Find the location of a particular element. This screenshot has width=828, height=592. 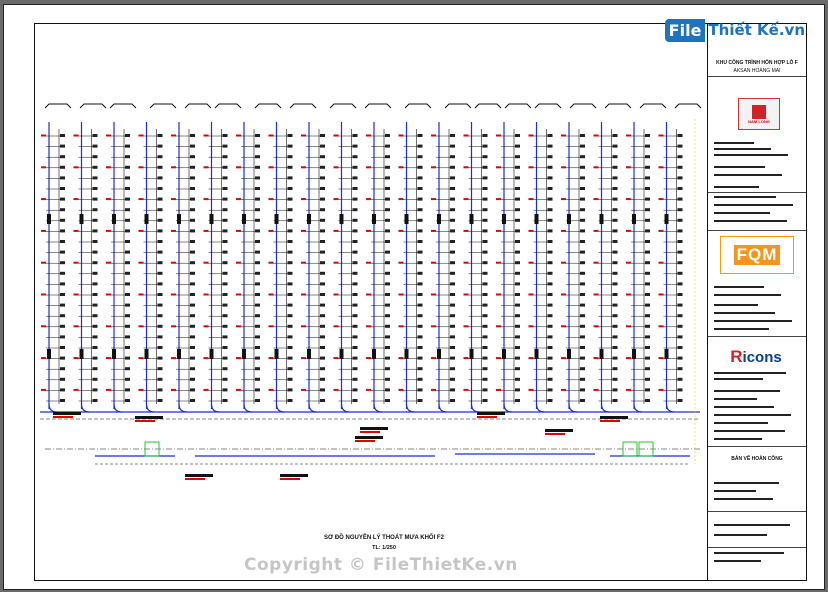

roof-drain-cap is located at coordinates (418, 106).